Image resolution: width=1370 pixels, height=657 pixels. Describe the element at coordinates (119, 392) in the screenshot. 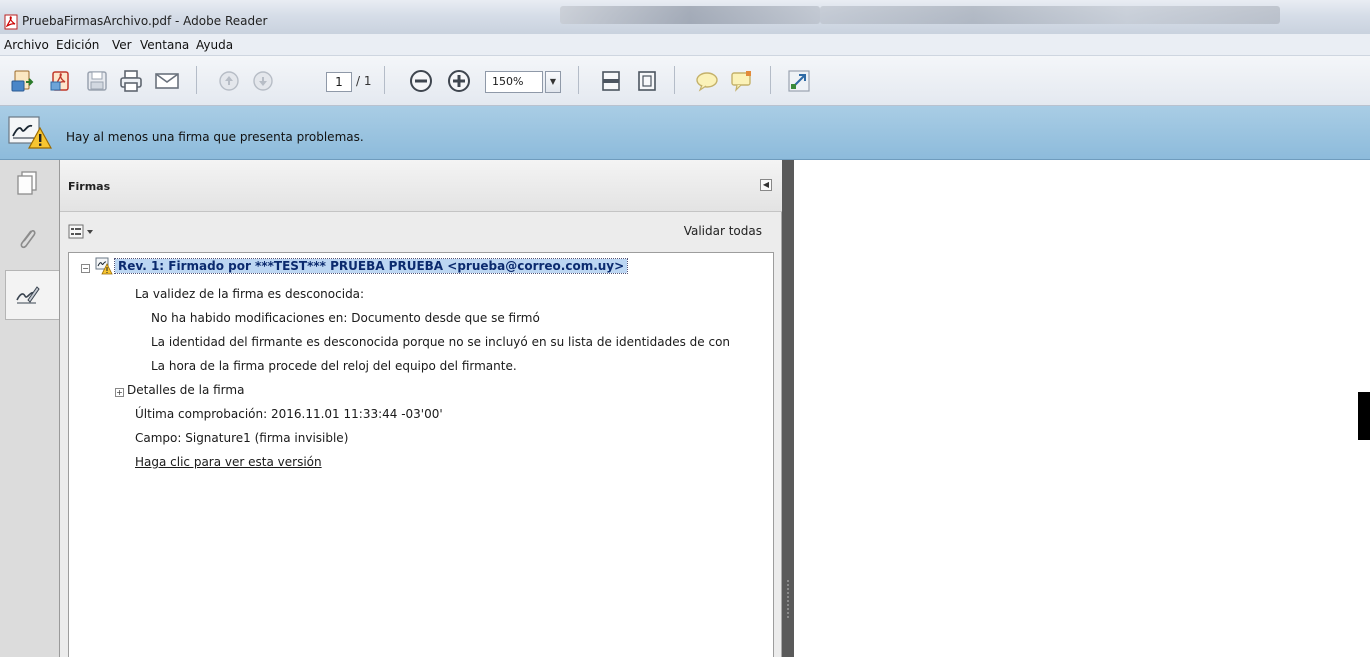

I see `expand-node-icon: +` at that location.